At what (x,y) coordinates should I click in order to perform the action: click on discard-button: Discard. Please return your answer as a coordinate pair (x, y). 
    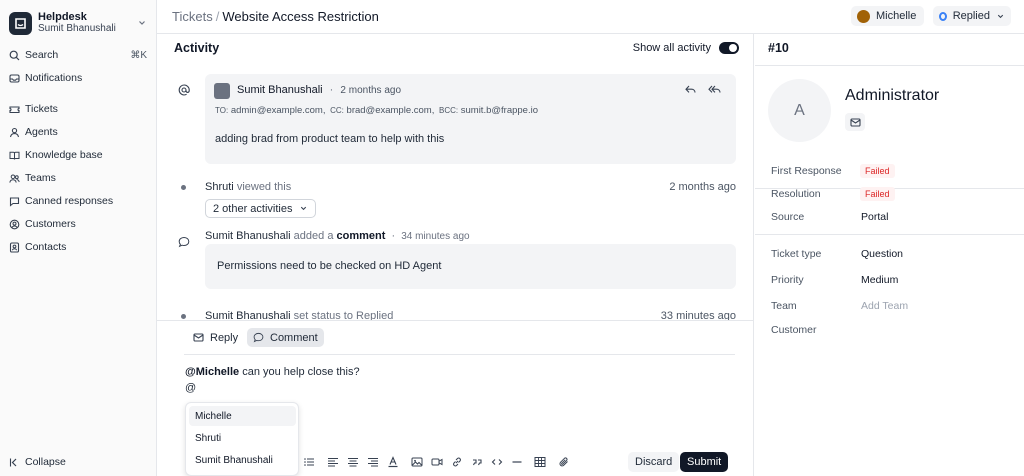
    Looking at the image, I should click on (654, 462).